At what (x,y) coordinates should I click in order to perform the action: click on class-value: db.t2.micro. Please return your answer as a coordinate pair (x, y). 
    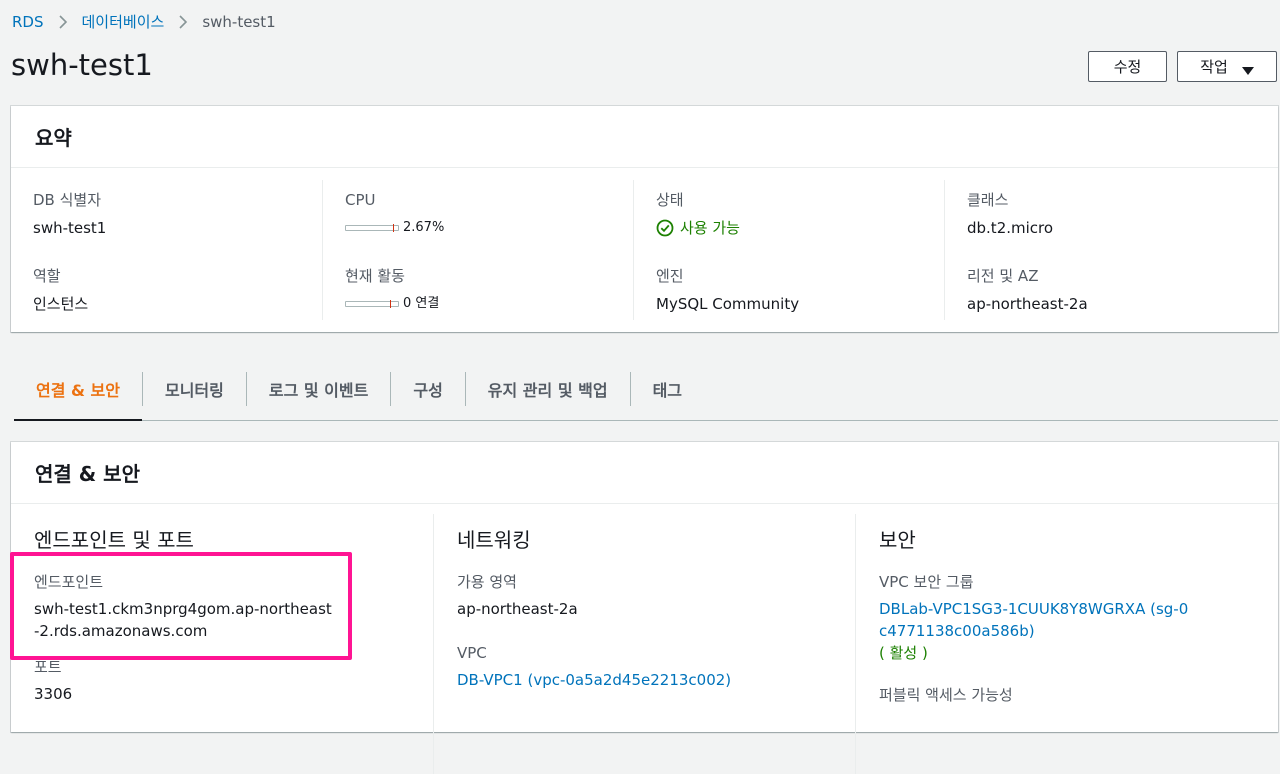
    Looking at the image, I should click on (1010, 228).